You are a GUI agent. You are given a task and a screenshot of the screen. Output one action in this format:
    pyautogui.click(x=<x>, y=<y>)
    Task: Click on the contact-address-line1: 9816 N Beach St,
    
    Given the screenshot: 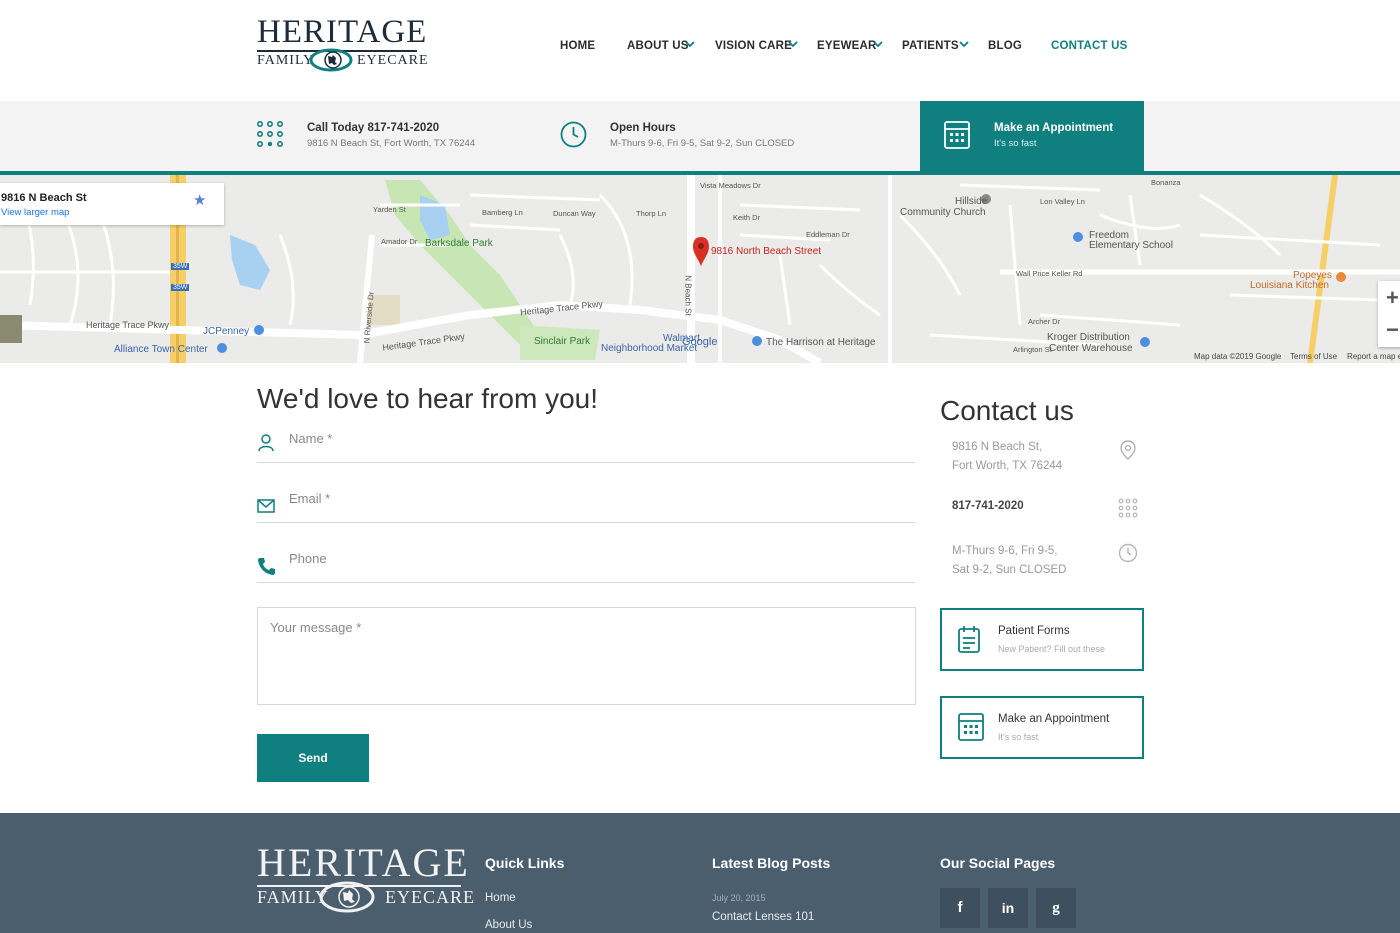 What is the action you would take?
    pyautogui.click(x=997, y=447)
    